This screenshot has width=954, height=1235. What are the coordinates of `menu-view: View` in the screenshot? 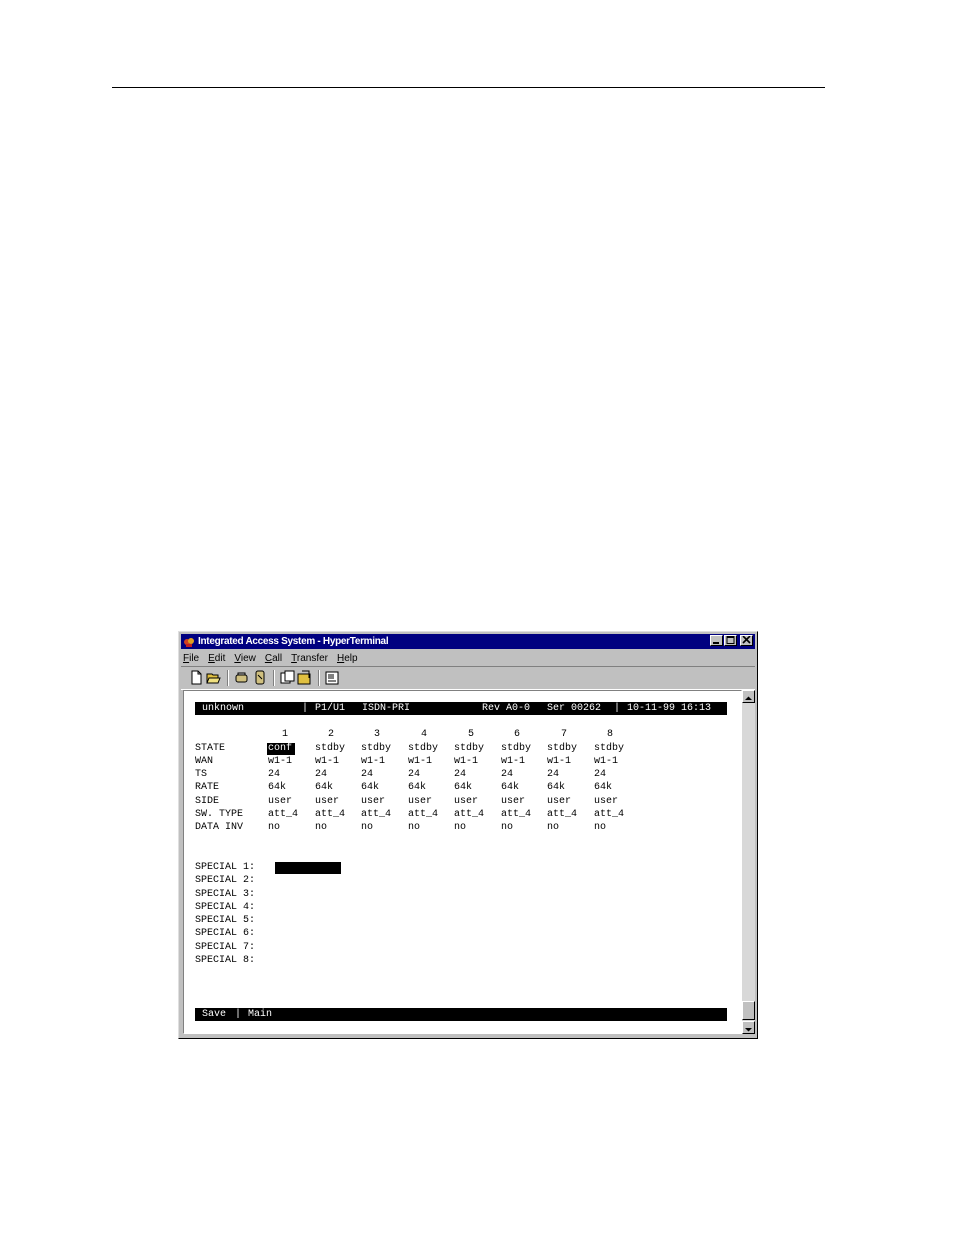 It's located at (245, 658).